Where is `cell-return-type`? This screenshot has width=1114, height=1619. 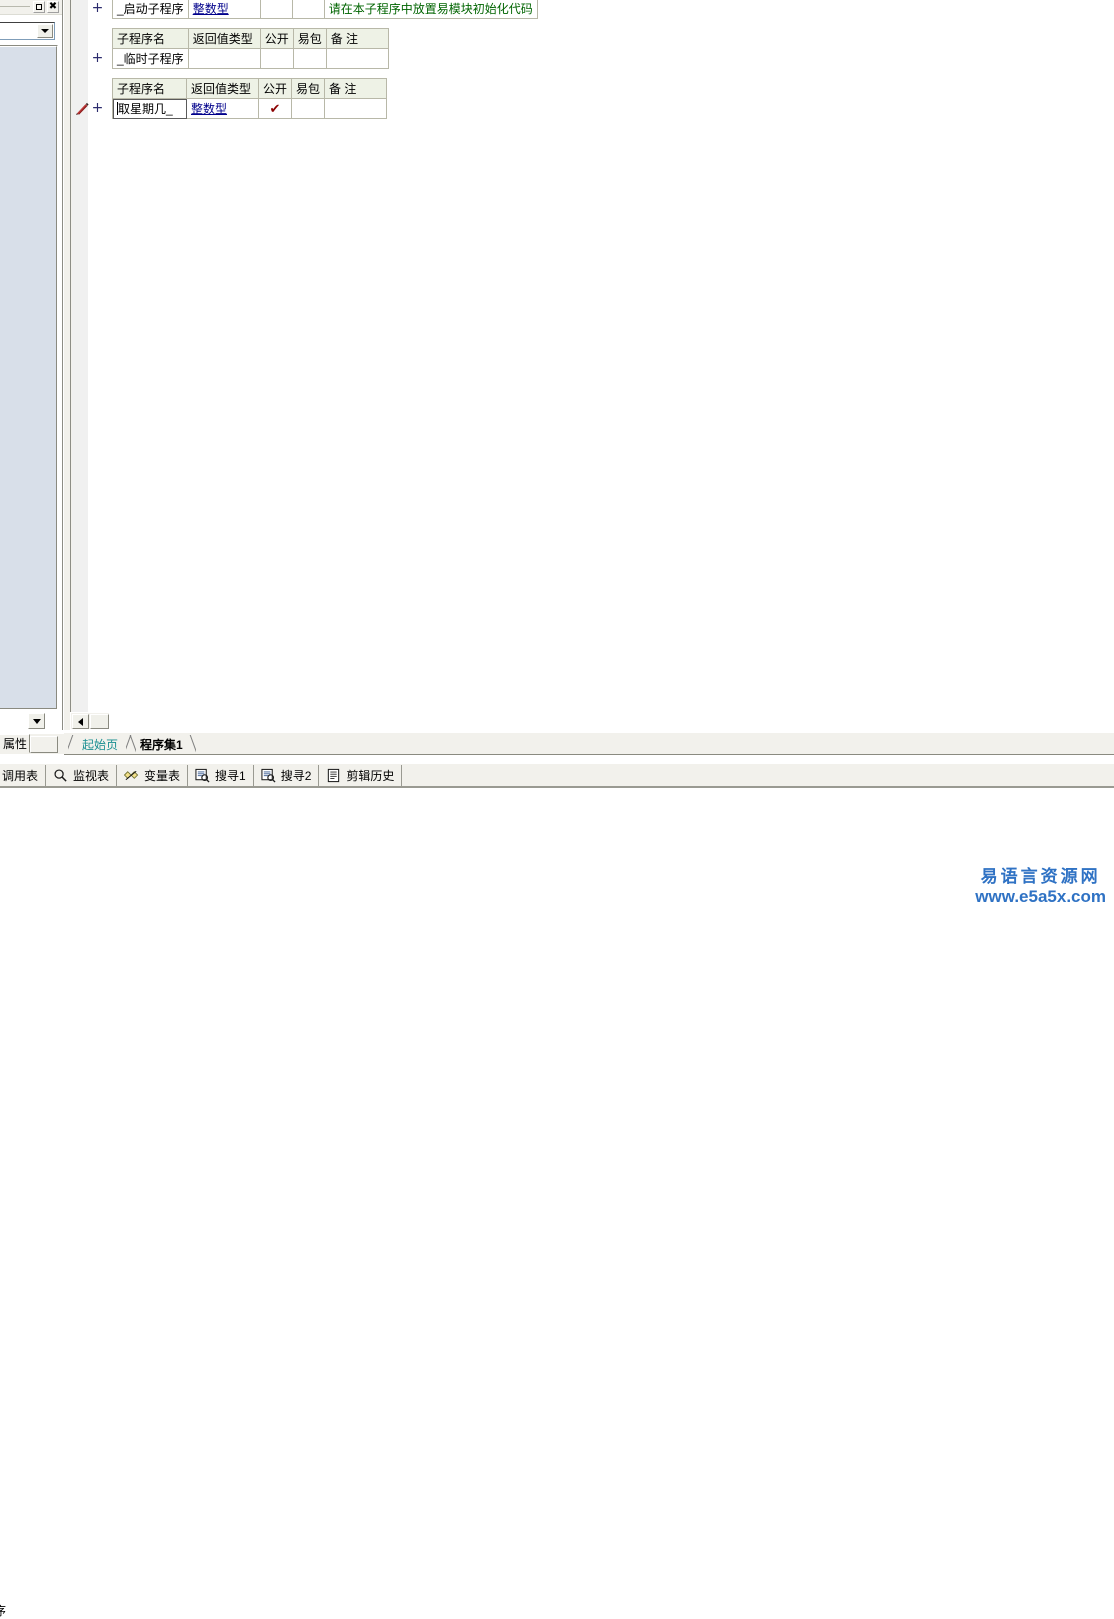 cell-return-type is located at coordinates (224, 58).